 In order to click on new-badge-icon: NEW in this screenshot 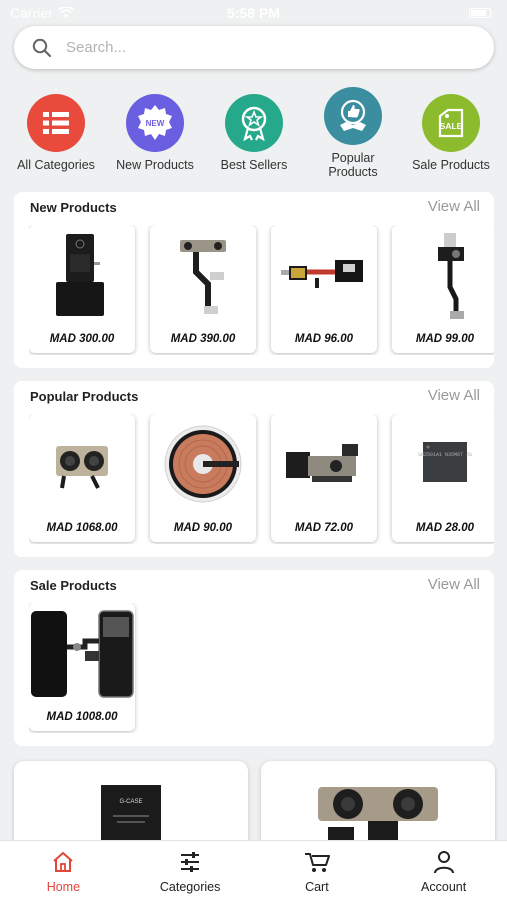, I will do `click(155, 123)`.